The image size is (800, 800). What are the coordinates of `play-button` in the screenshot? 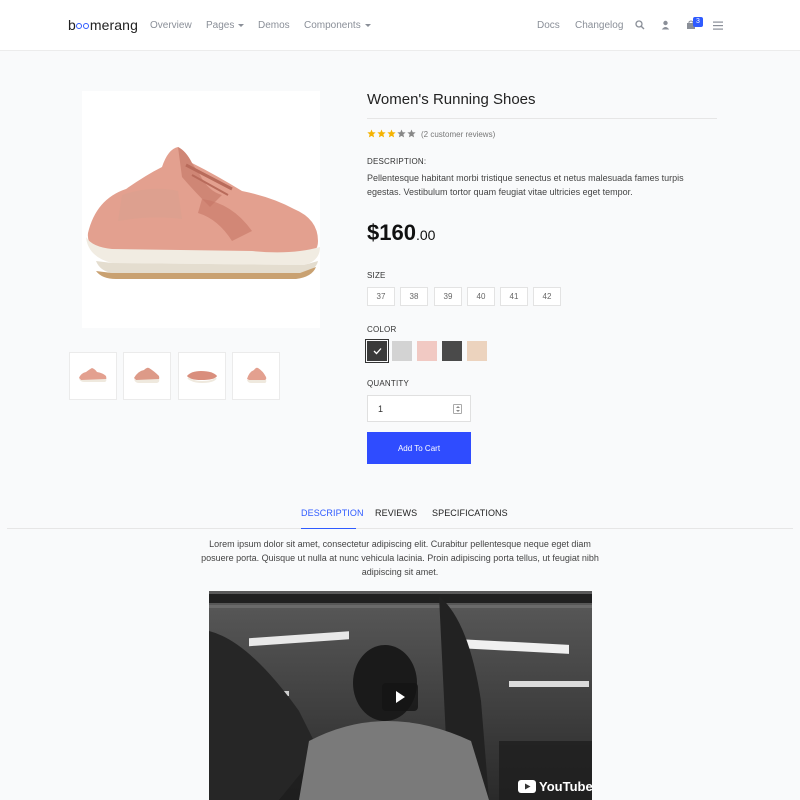 It's located at (400, 697).